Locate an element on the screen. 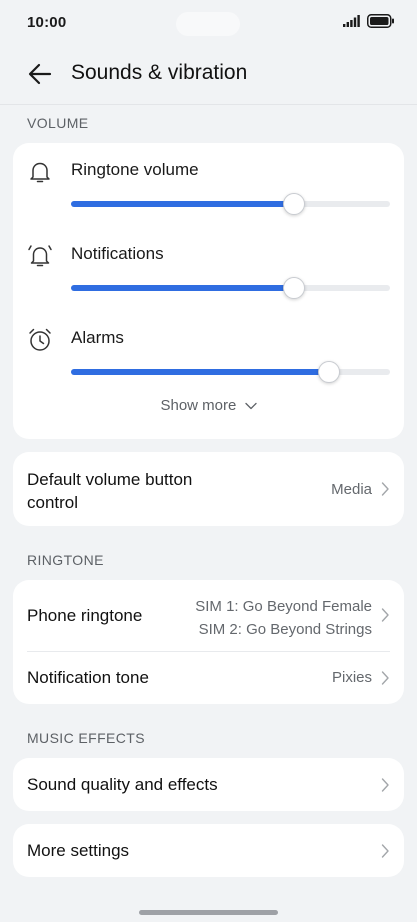 The width and height of the screenshot is (417, 922). back-arrow-icon is located at coordinates (40, 74).